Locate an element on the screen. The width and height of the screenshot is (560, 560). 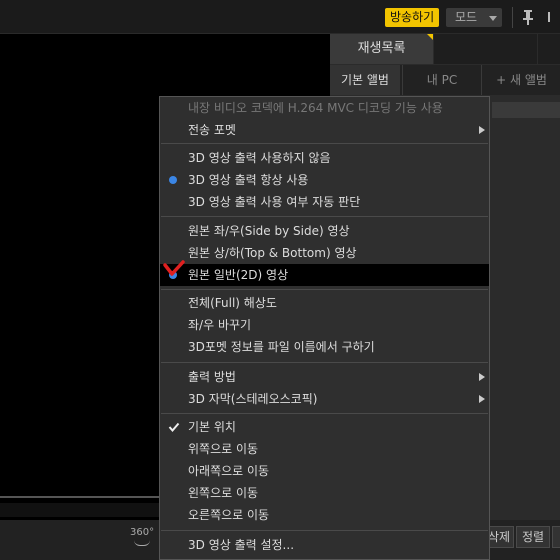
checkmark-icon is located at coordinates (174, 427).